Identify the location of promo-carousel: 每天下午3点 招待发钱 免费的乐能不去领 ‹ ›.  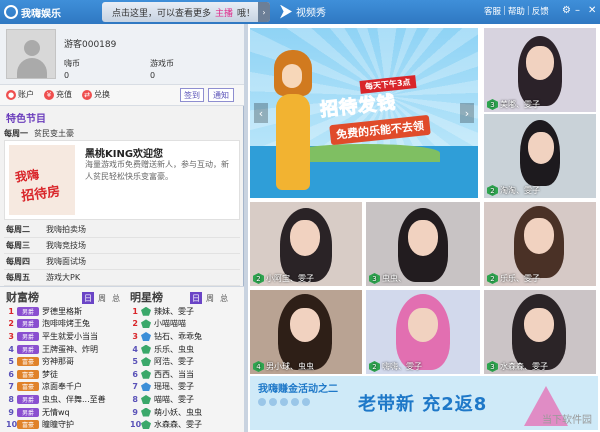
(364, 113).